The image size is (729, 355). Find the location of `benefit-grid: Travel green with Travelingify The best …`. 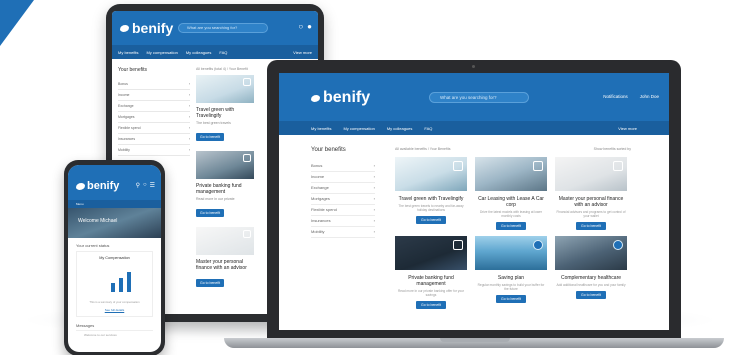

benefit-grid: Travel green with Travelingify The best … is located at coordinates (513, 233).